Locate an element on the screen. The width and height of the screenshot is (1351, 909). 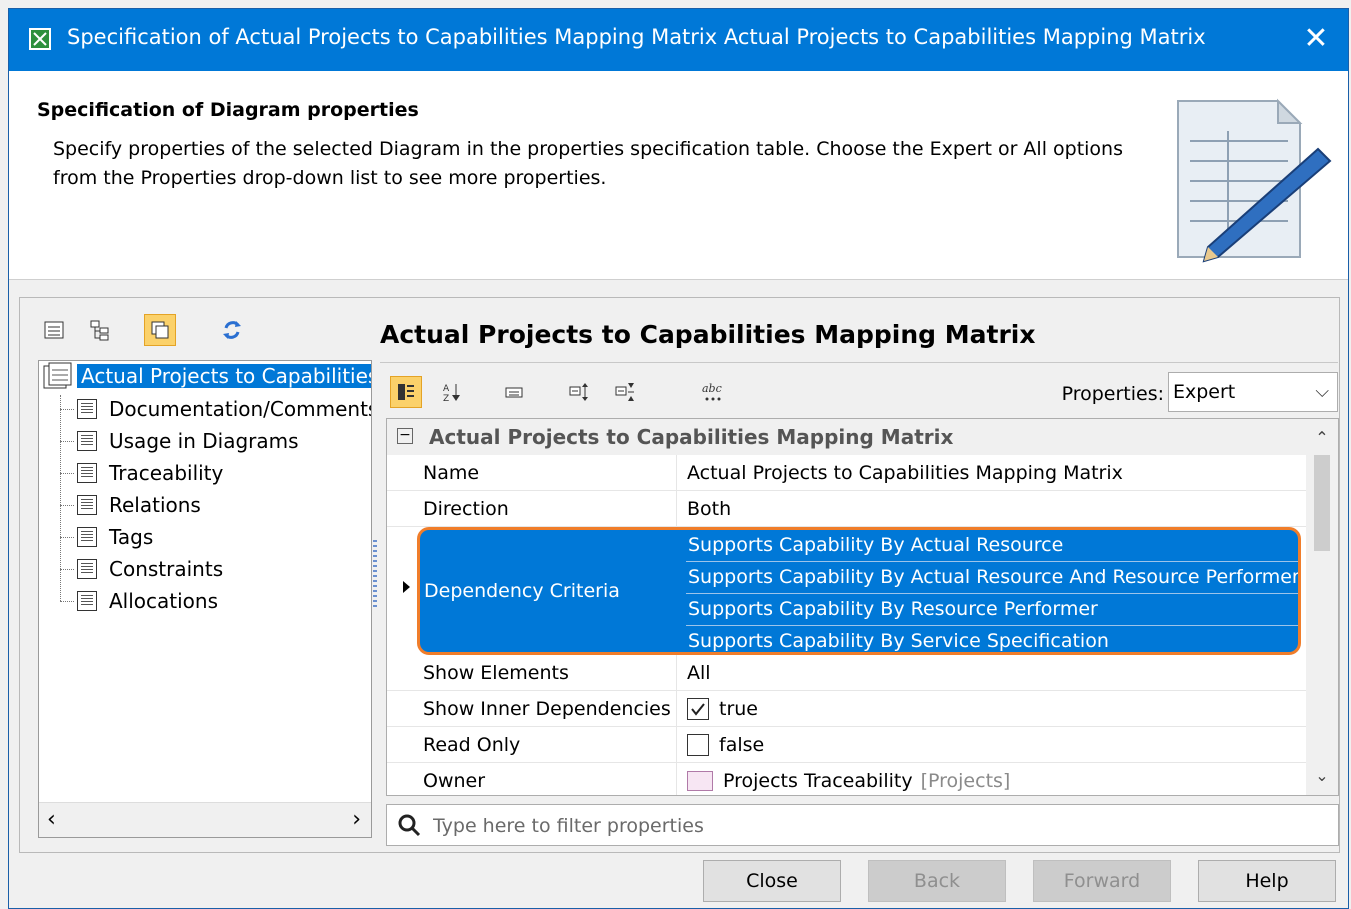
close-icon: ✕ is located at coordinates (1316, 39).